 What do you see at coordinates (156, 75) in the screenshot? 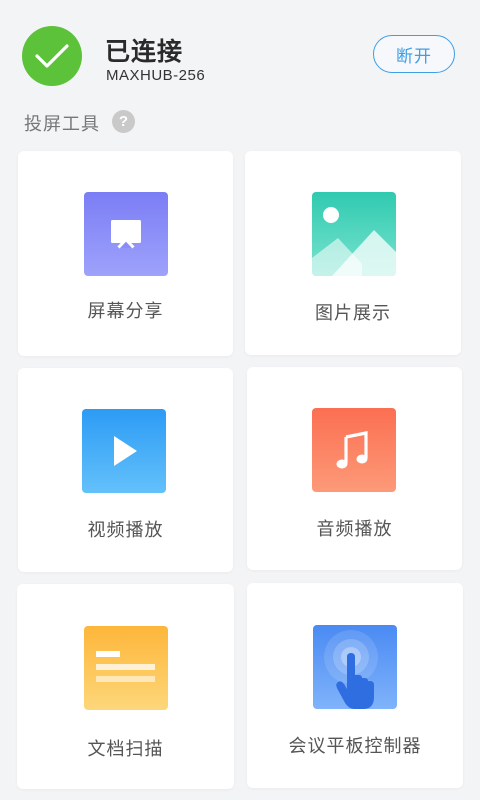
I see `device-name: MAXHUB-256` at bounding box center [156, 75].